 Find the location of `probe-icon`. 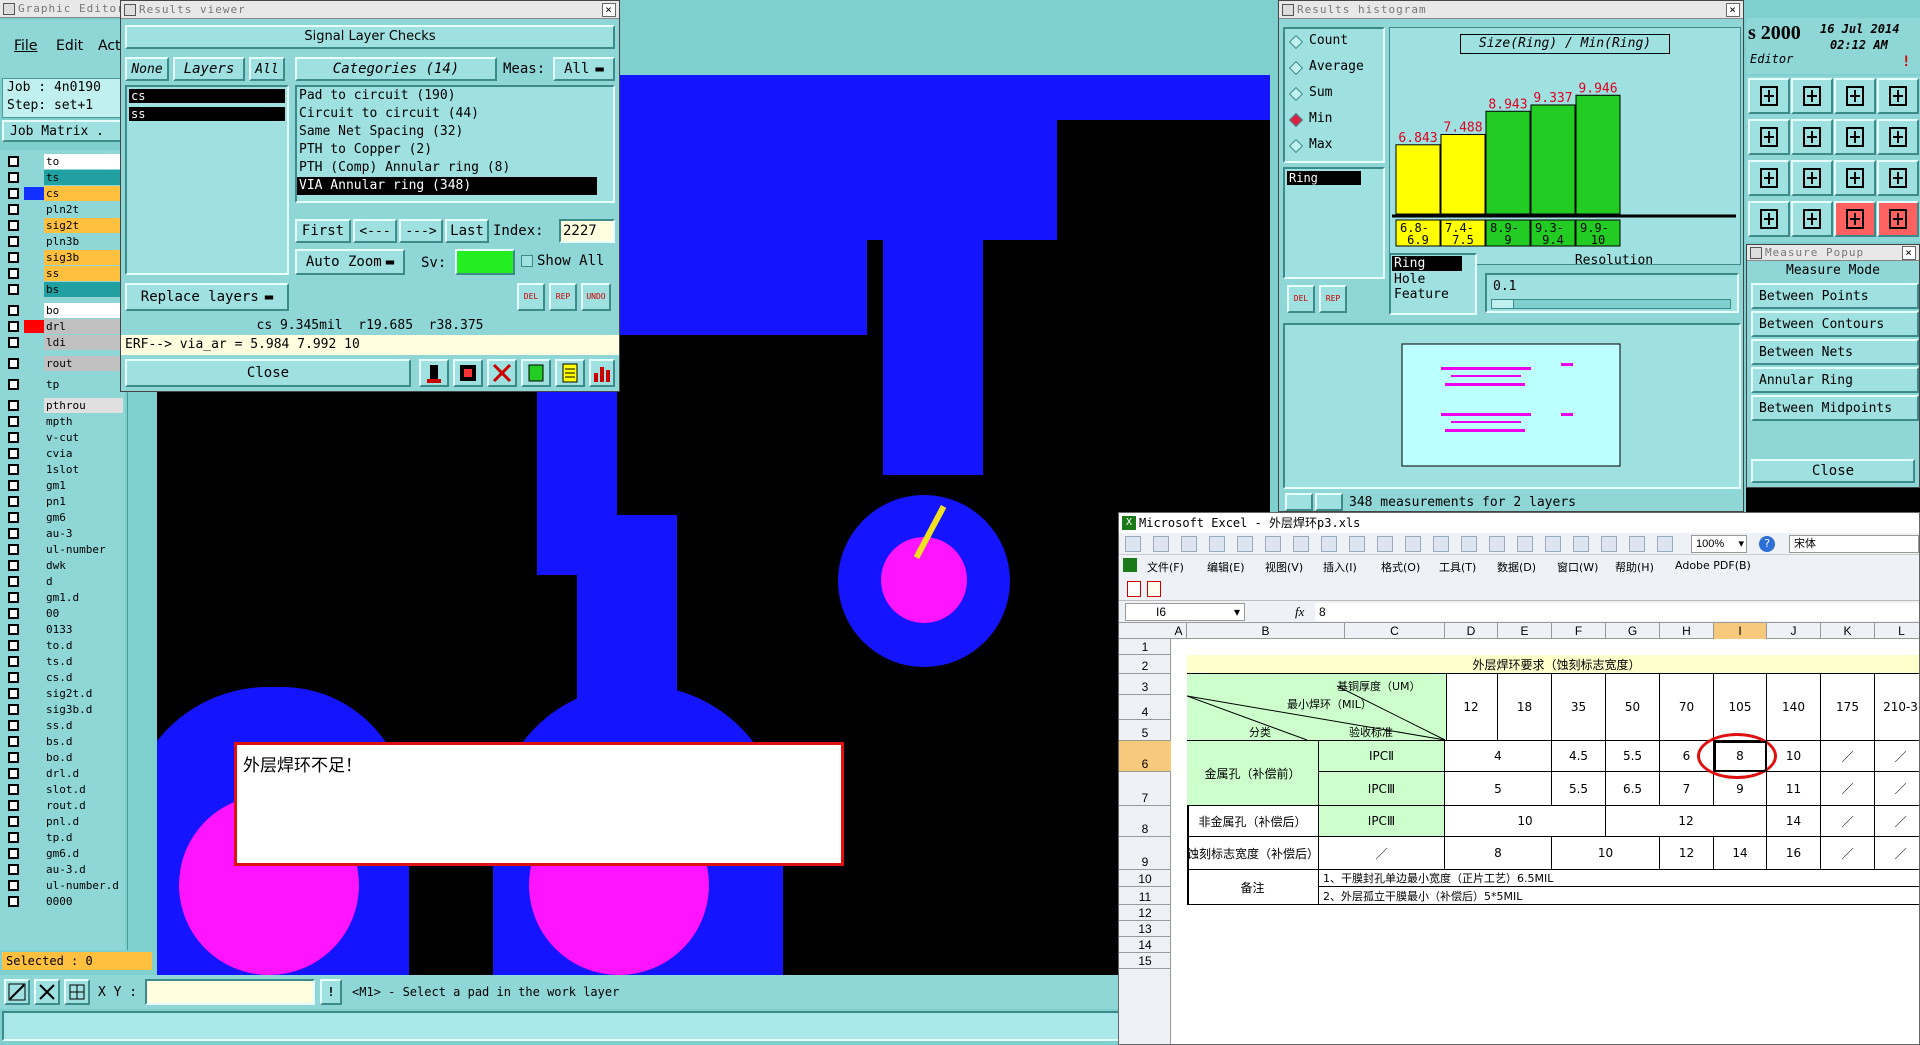

probe-icon is located at coordinates (1812, 219).